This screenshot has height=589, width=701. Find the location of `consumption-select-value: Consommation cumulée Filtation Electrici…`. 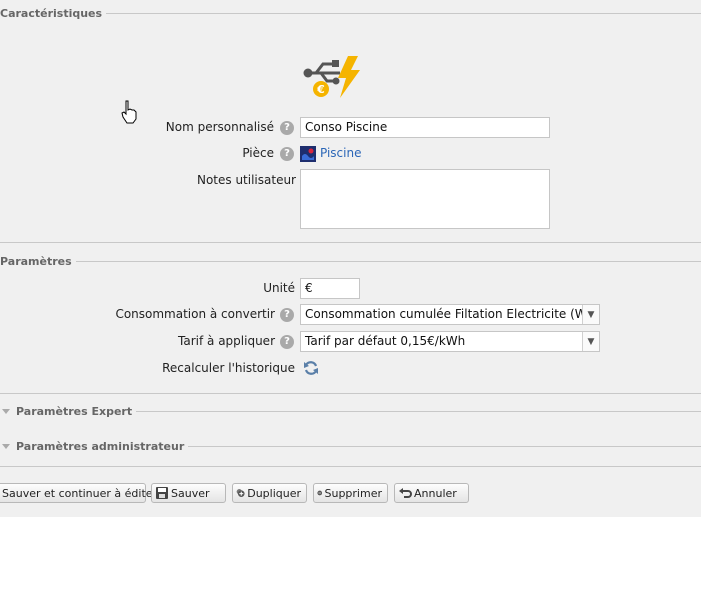

consumption-select-value: Consommation cumulée Filtation Electrici… is located at coordinates (452, 314).